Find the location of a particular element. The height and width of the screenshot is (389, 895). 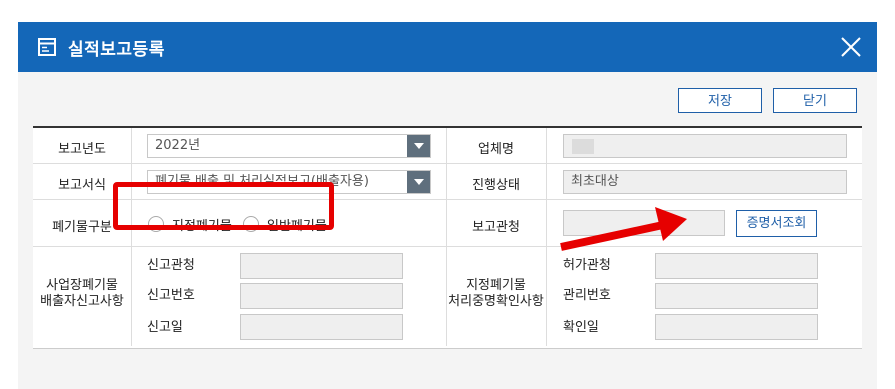

business-waste-label-line2: 배출자신고사항 is located at coordinates (82, 301).